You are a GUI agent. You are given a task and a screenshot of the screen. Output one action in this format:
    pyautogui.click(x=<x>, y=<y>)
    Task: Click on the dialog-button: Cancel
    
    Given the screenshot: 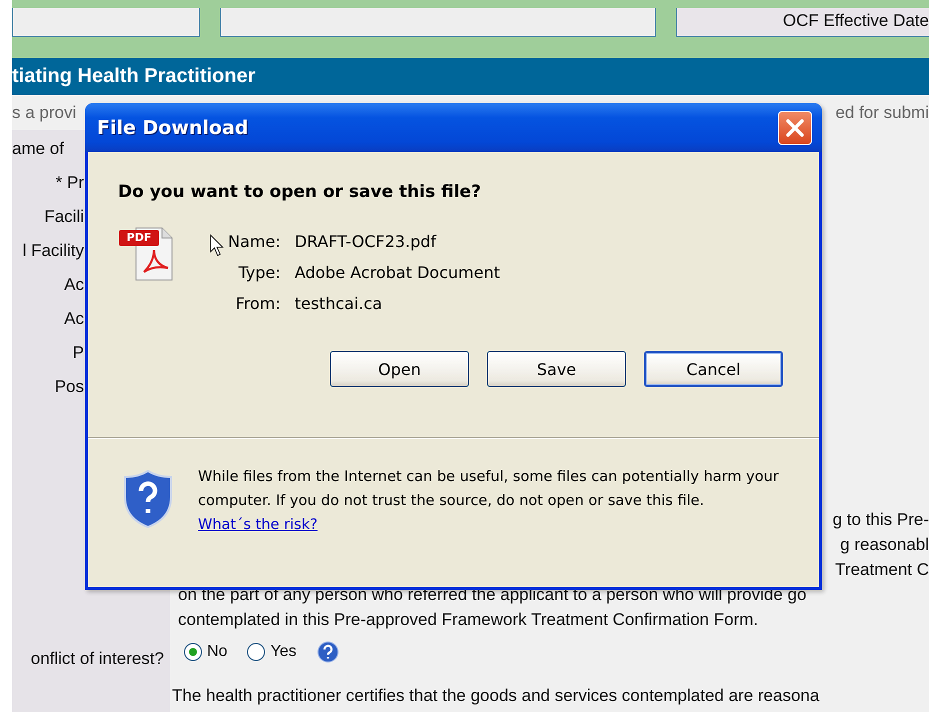 What is the action you would take?
    pyautogui.click(x=713, y=369)
    